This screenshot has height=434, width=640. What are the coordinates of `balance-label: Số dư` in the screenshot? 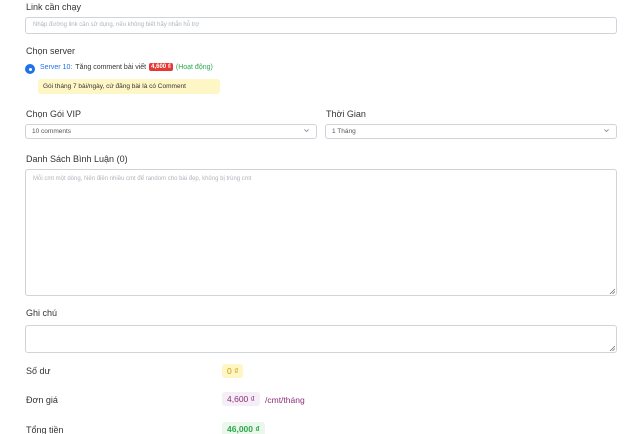 It's located at (38, 371).